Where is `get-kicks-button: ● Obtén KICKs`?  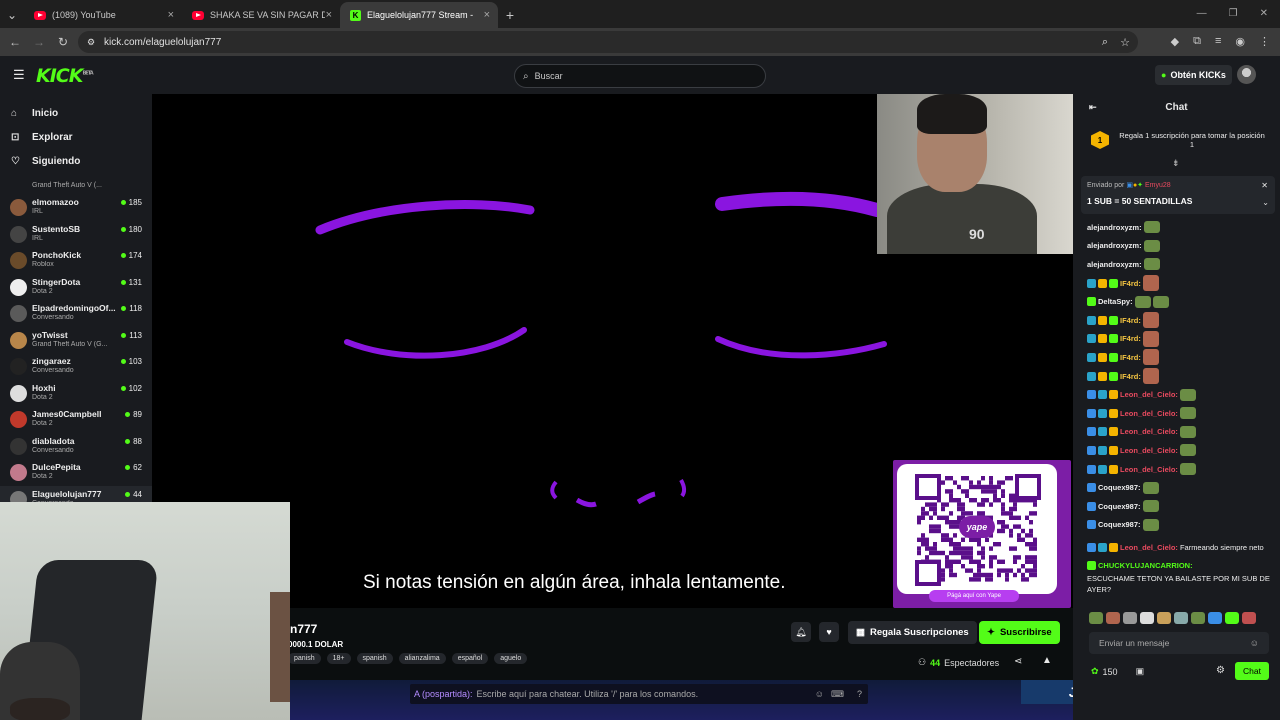
get-kicks-button: ● Obtén KICKs is located at coordinates (1193, 75).